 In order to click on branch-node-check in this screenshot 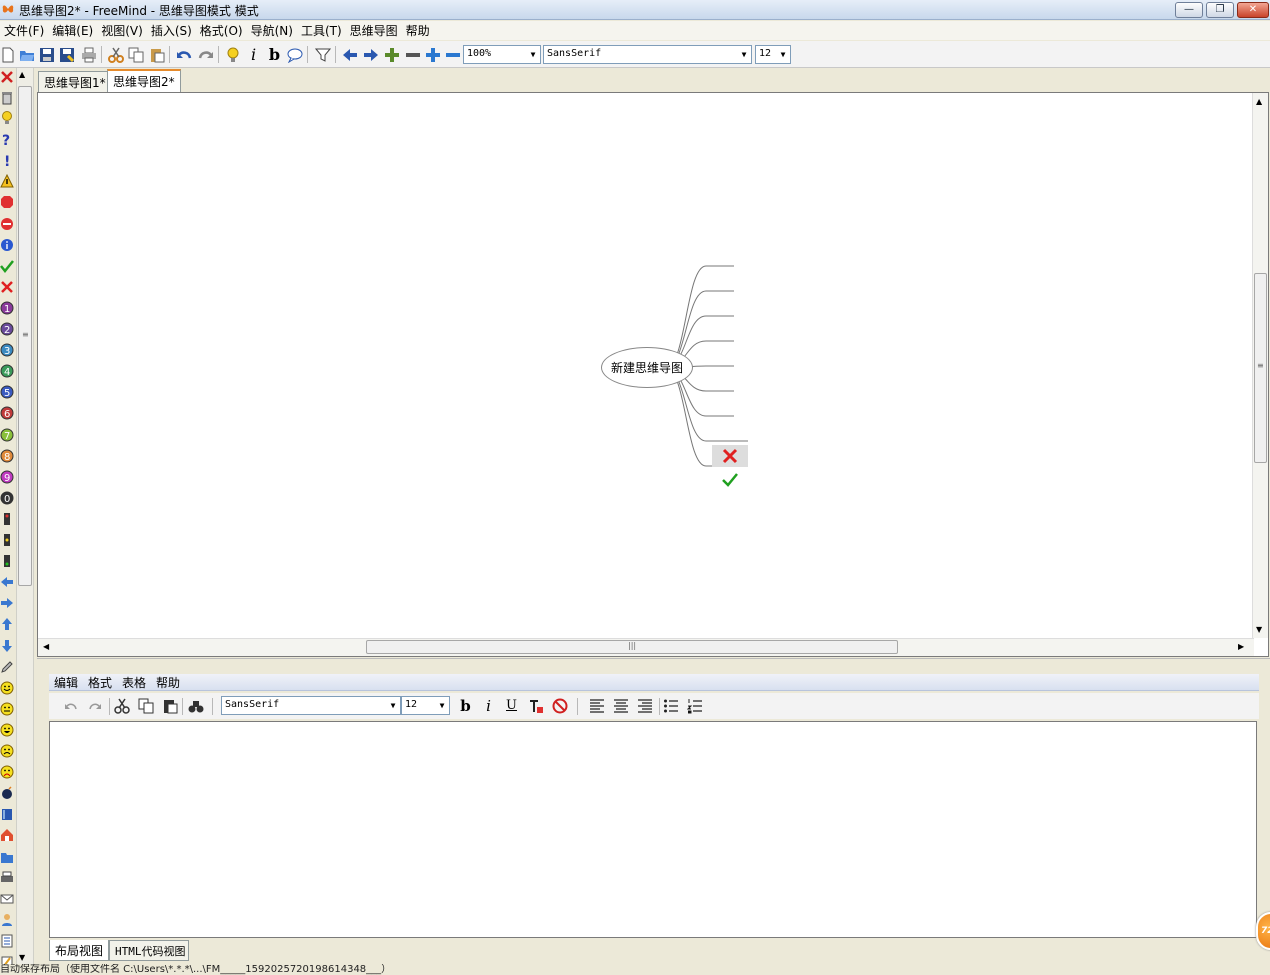, I will do `click(730, 480)`.